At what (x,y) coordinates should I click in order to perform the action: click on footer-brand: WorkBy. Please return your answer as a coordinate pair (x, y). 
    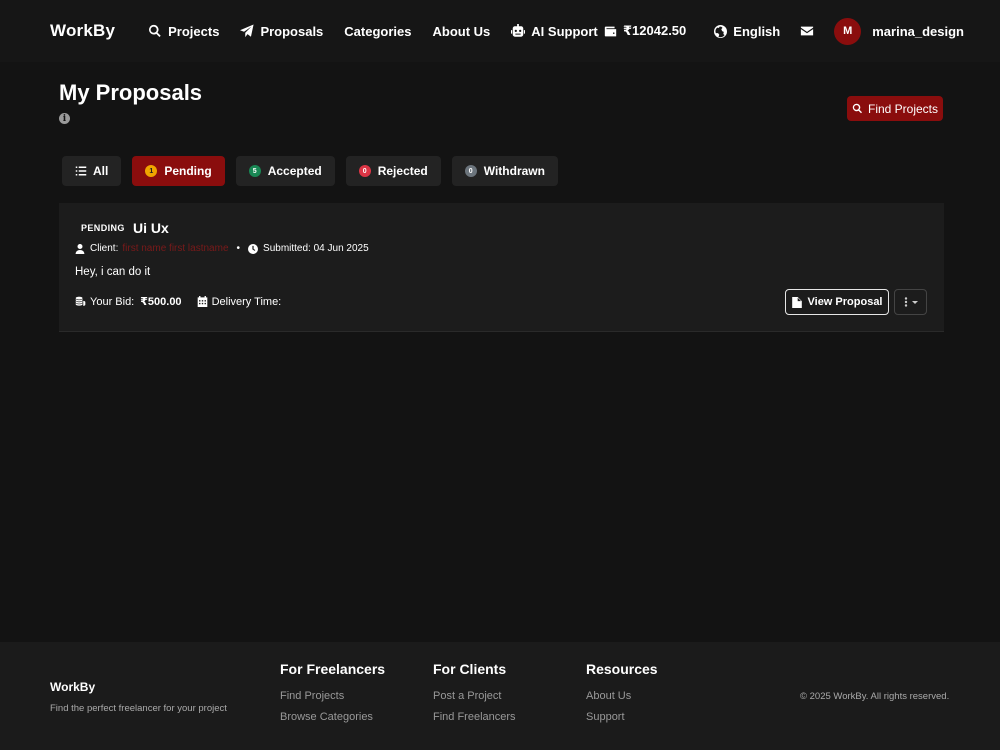
    Looking at the image, I should click on (73, 687).